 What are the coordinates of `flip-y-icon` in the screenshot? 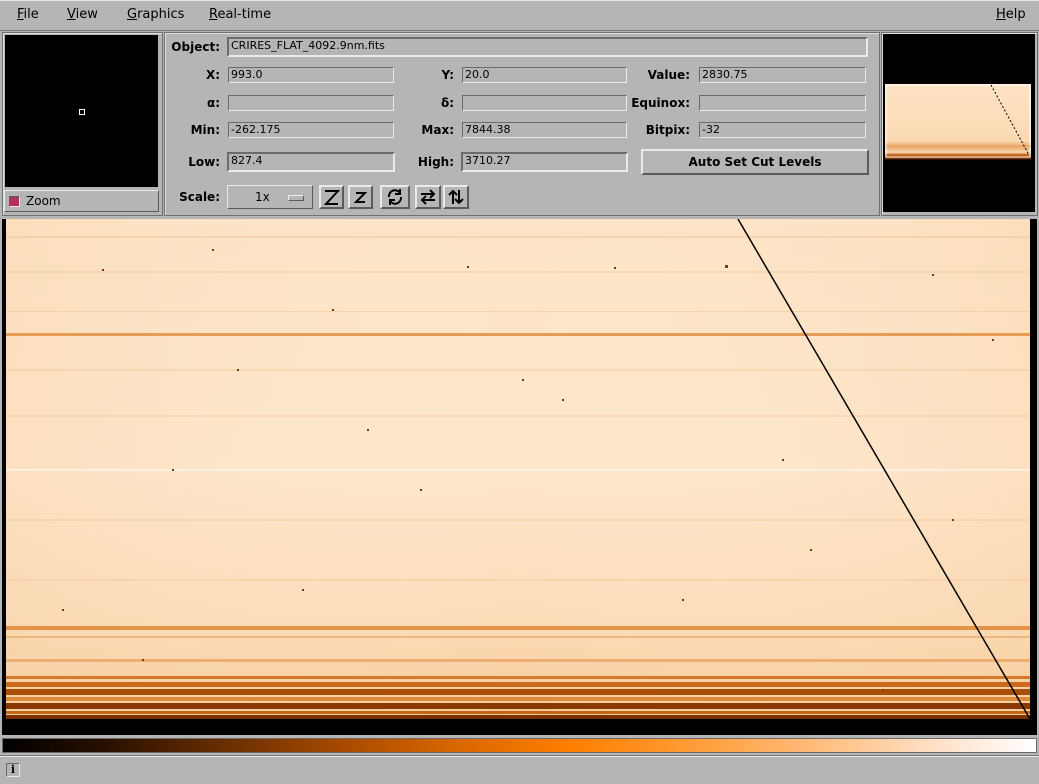 It's located at (456, 197).